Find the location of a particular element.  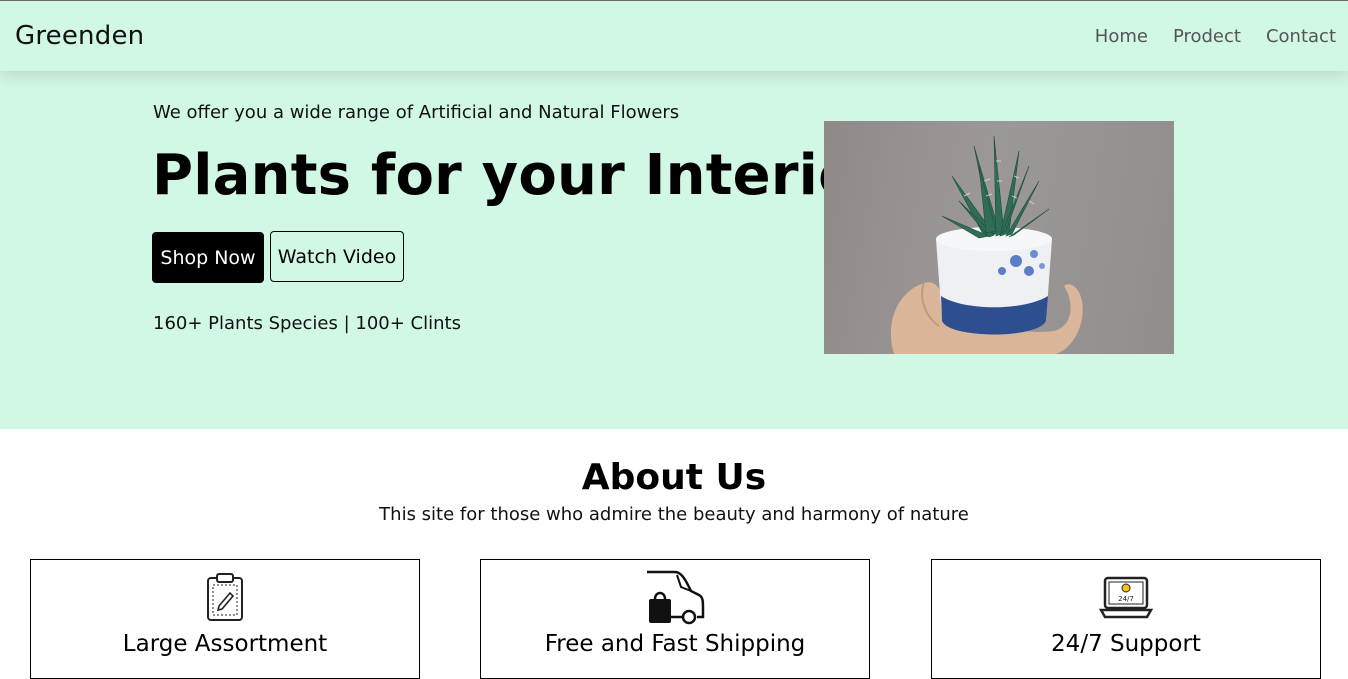

hero-stats: 160+ Plants Species | 100+ Clints is located at coordinates (307, 323).